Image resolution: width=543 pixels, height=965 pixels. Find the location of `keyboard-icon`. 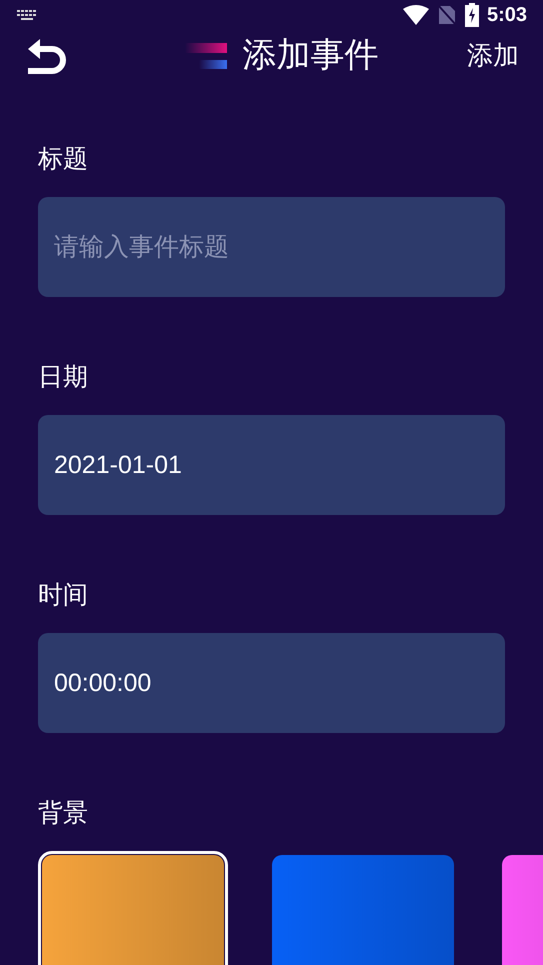

keyboard-icon is located at coordinates (27, 15).